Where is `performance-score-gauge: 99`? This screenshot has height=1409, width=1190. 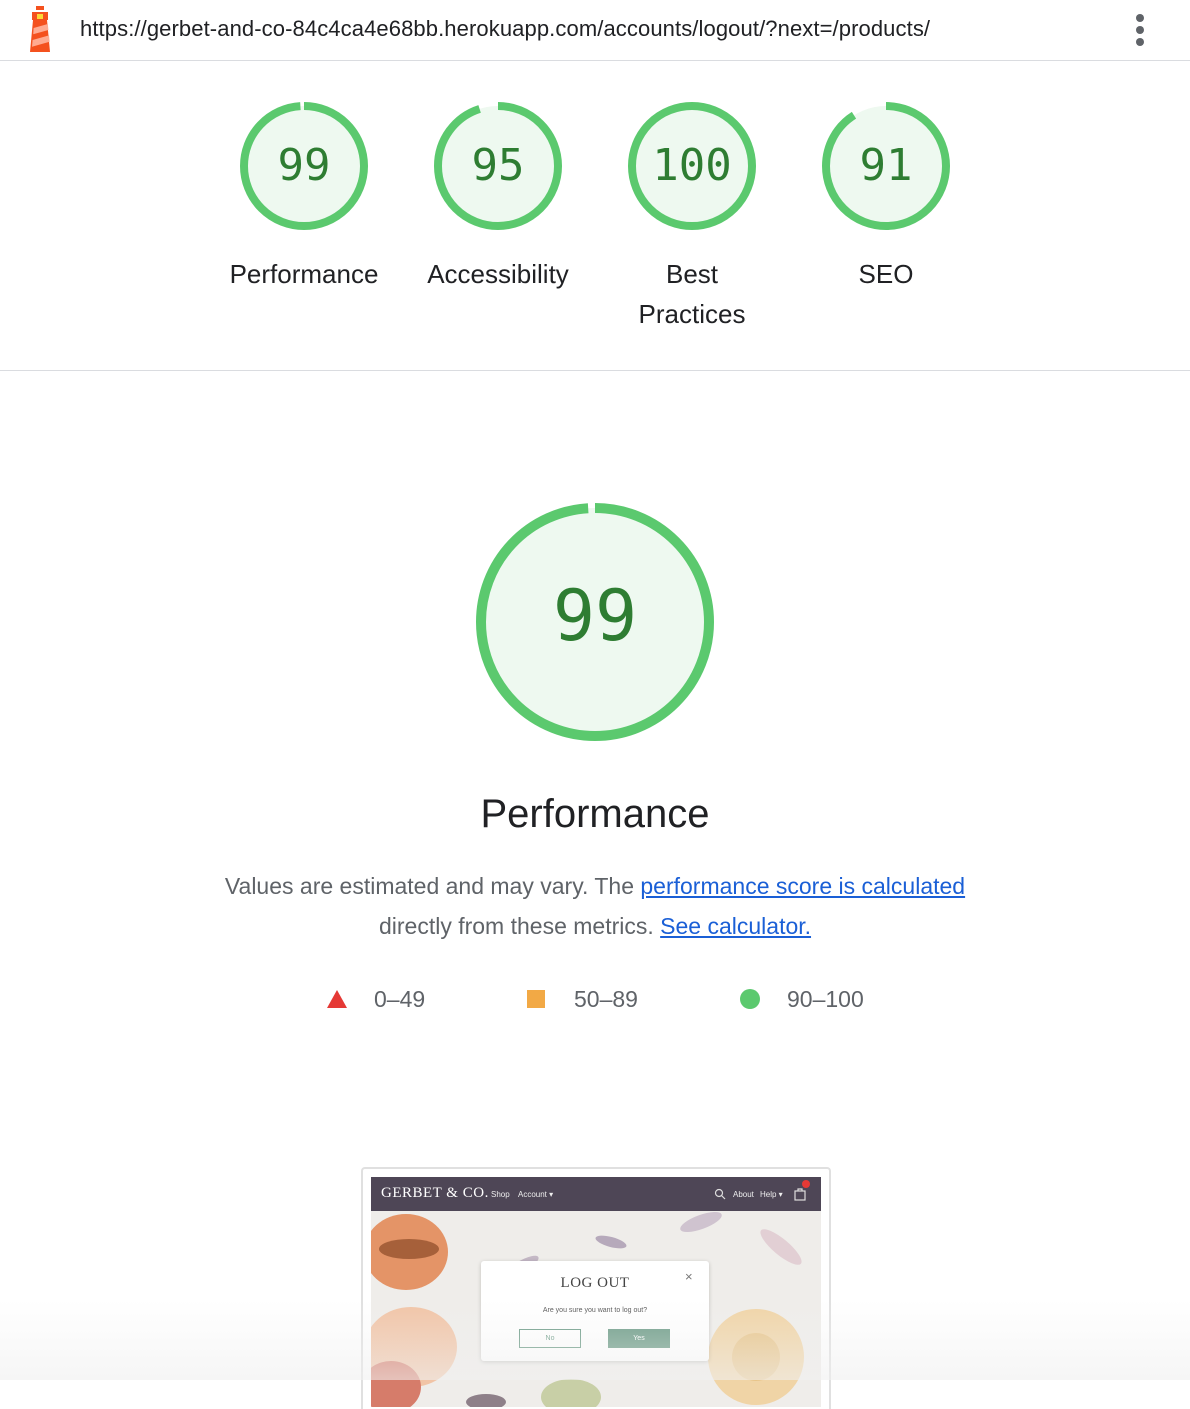 performance-score-gauge: 99 is located at coordinates (595, 622).